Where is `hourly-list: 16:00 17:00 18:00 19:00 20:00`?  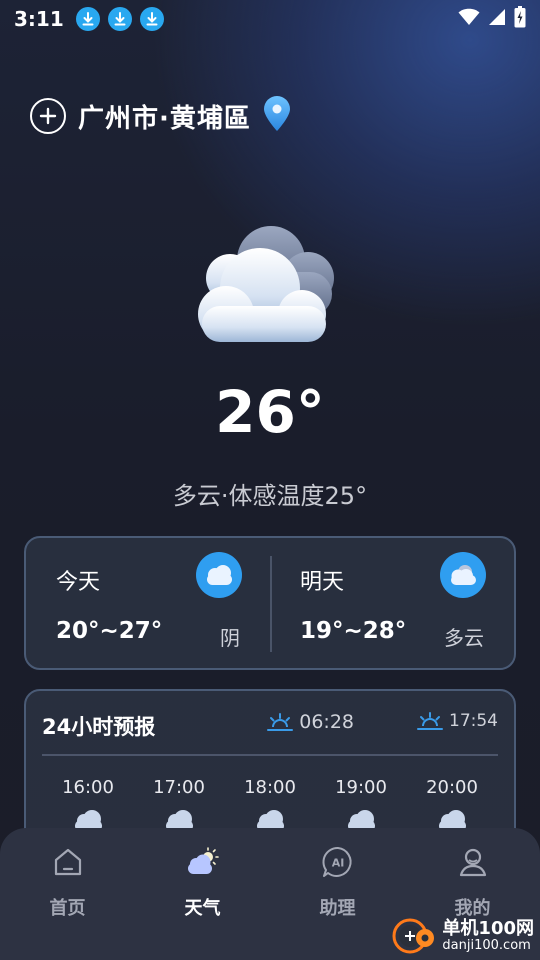
hourly-list: 16:00 17:00 18:00 19:00 20:00 is located at coordinates (270, 805).